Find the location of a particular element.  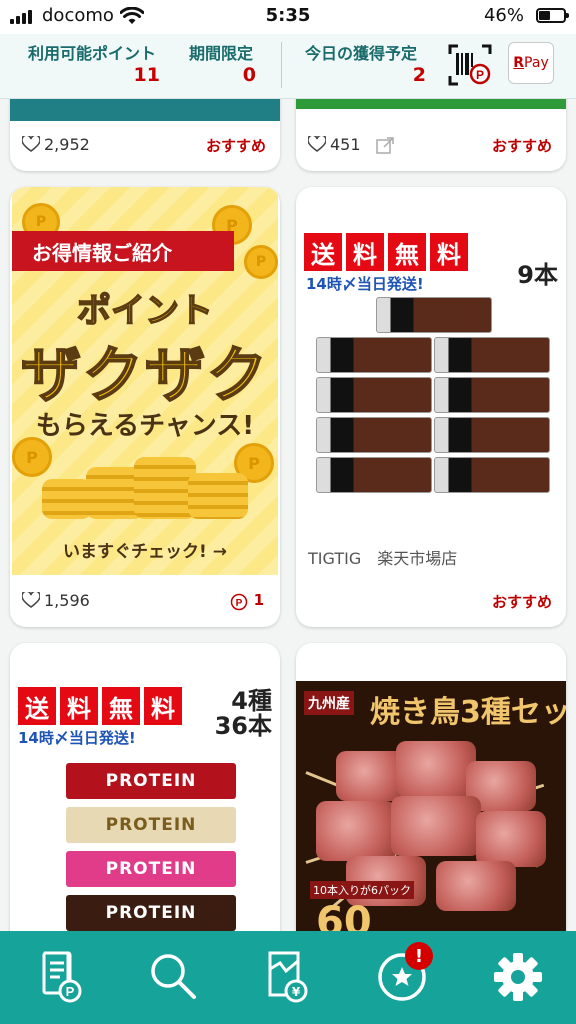

usable-points-value: 11 is located at coordinates (140, 75).